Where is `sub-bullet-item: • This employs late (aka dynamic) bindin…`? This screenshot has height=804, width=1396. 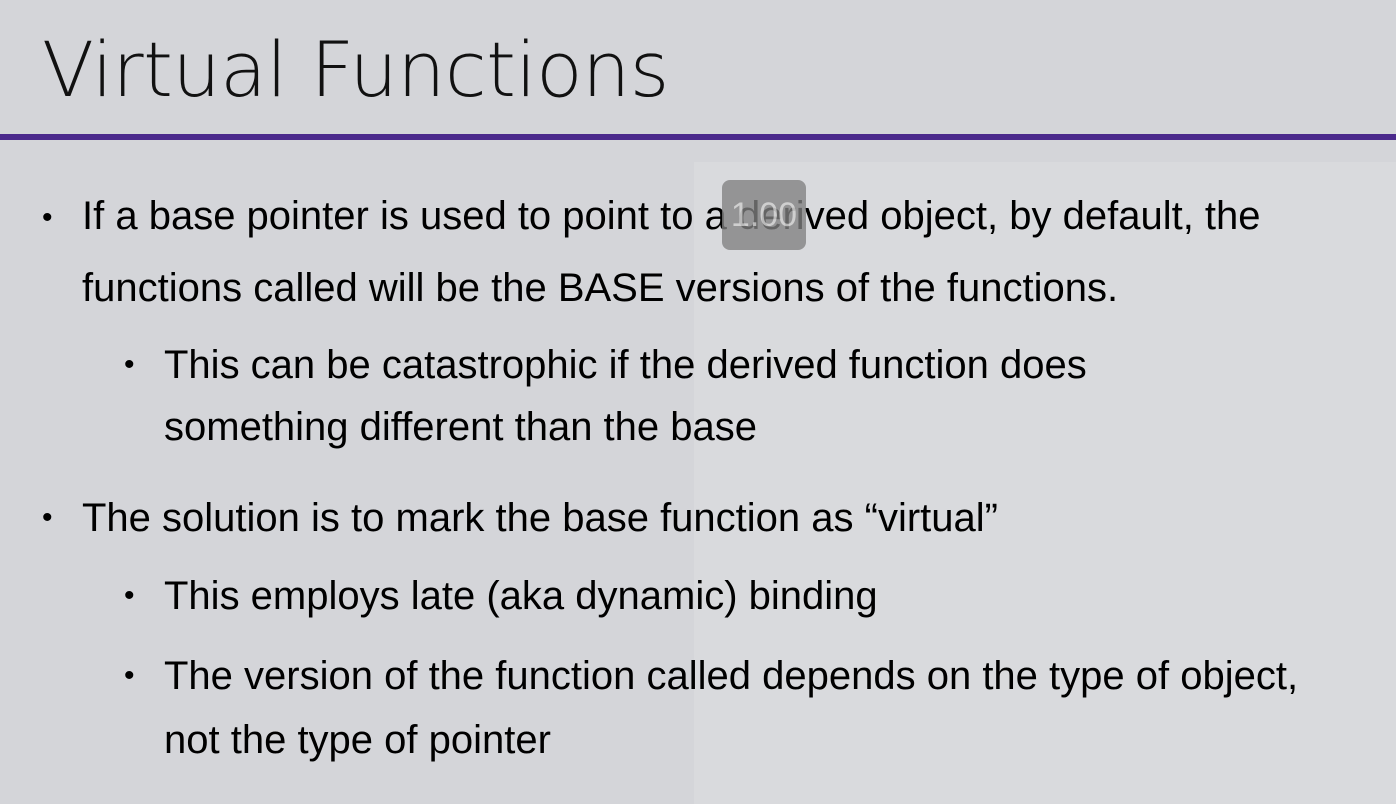
sub-bullet-item: • This employs late (aka dynamic) bindin… is located at coordinates (694, 596).